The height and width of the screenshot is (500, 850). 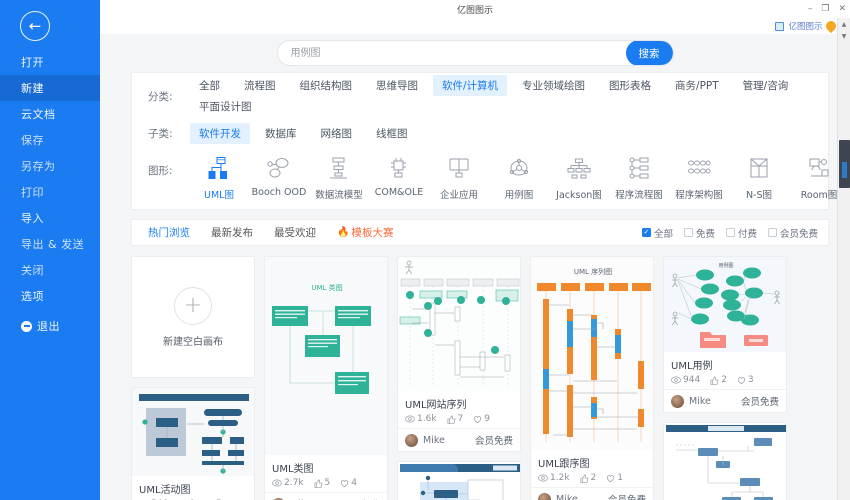 I want to click on avatar, so click(x=411, y=440).